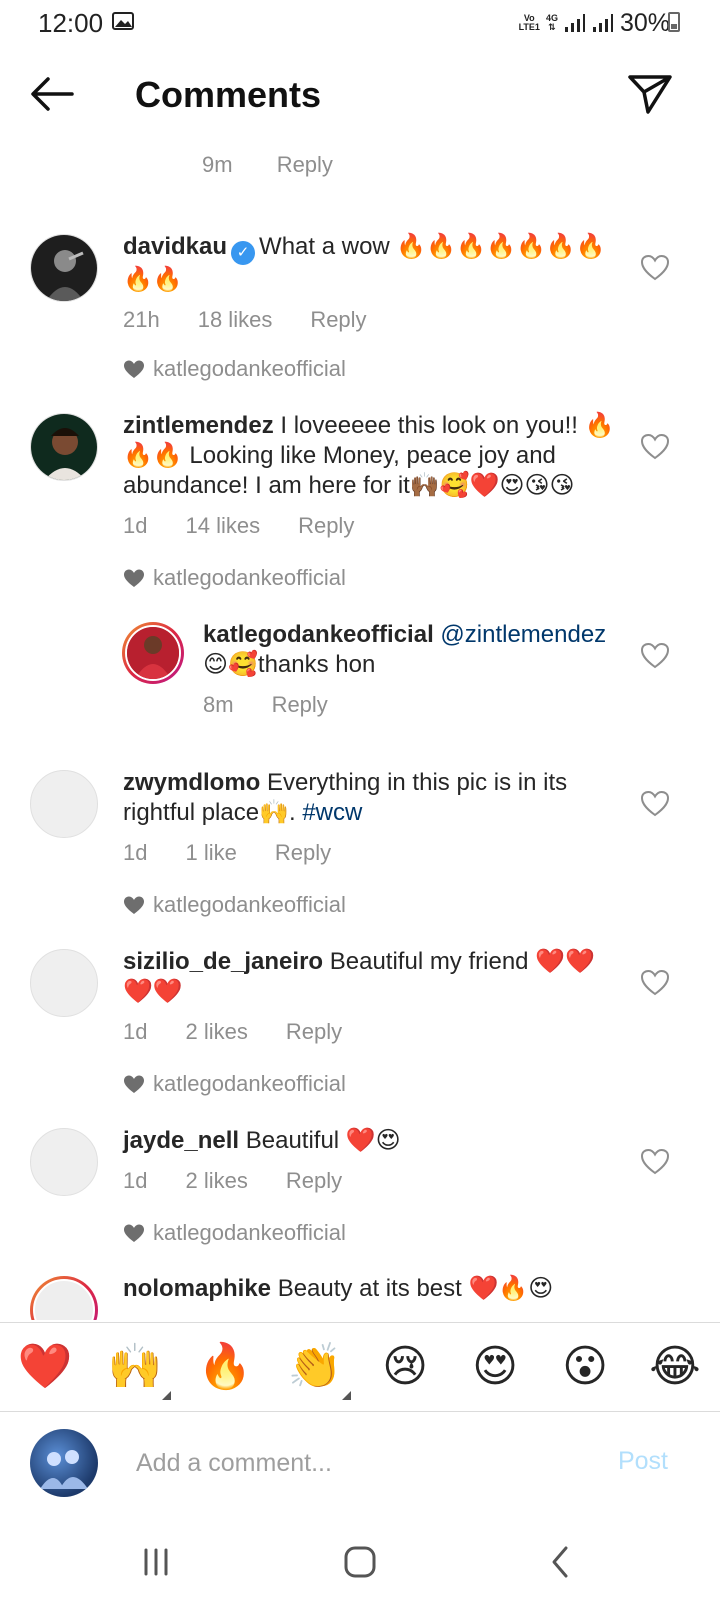  Describe the element at coordinates (371, 853) in the screenshot. I see `comment-meta: 1d 1 like Reply` at that location.